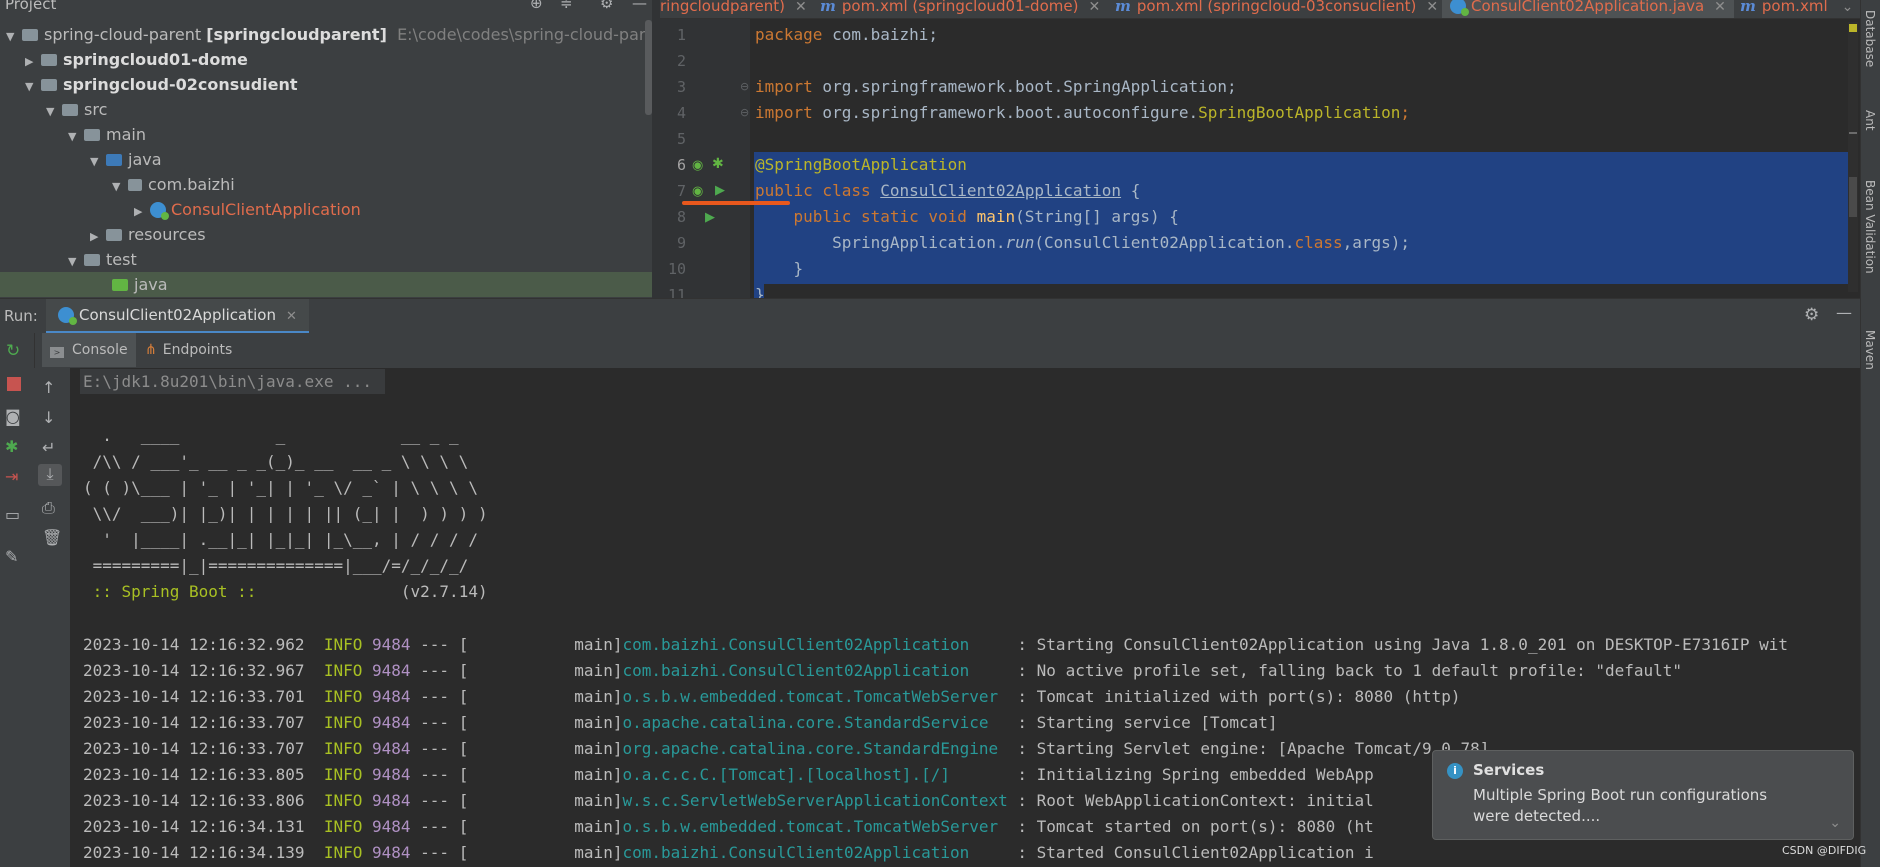 The width and height of the screenshot is (1880, 867). What do you see at coordinates (1588, 9) in the screenshot?
I see `tab-consul-client-02-application: ConsulClient02Application.java ✕` at bounding box center [1588, 9].